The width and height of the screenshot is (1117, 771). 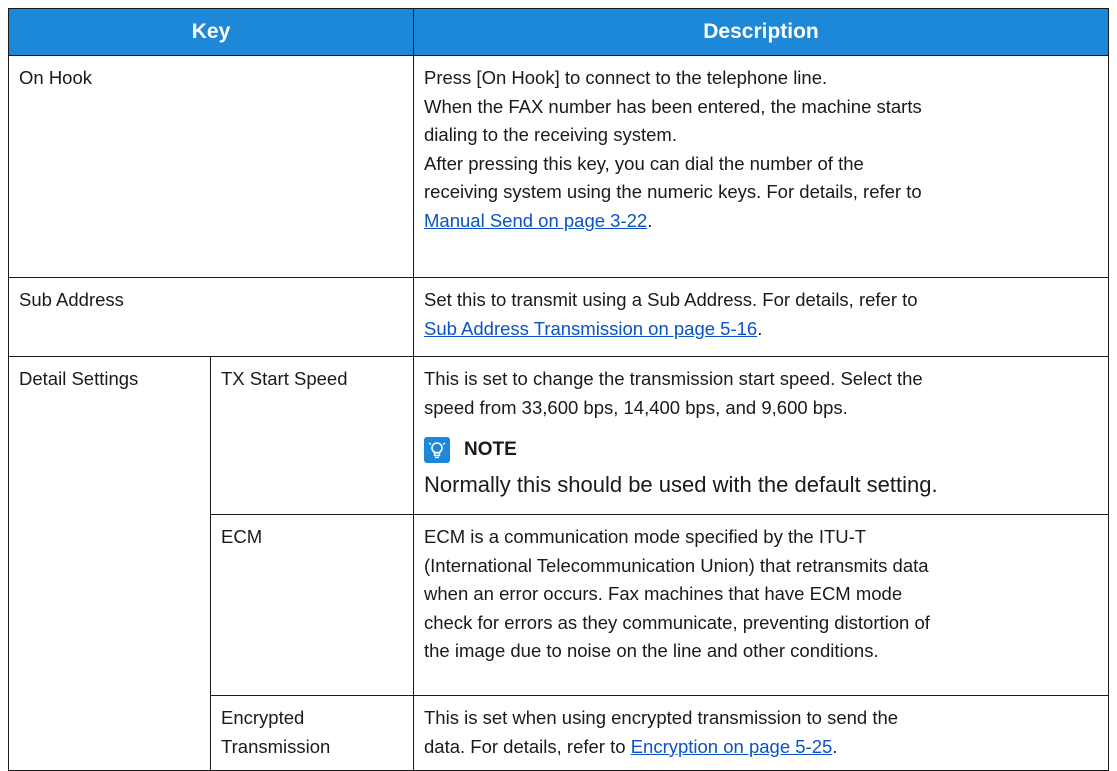 What do you see at coordinates (263, 717) in the screenshot?
I see `subkey-label-line: Encrypted` at bounding box center [263, 717].